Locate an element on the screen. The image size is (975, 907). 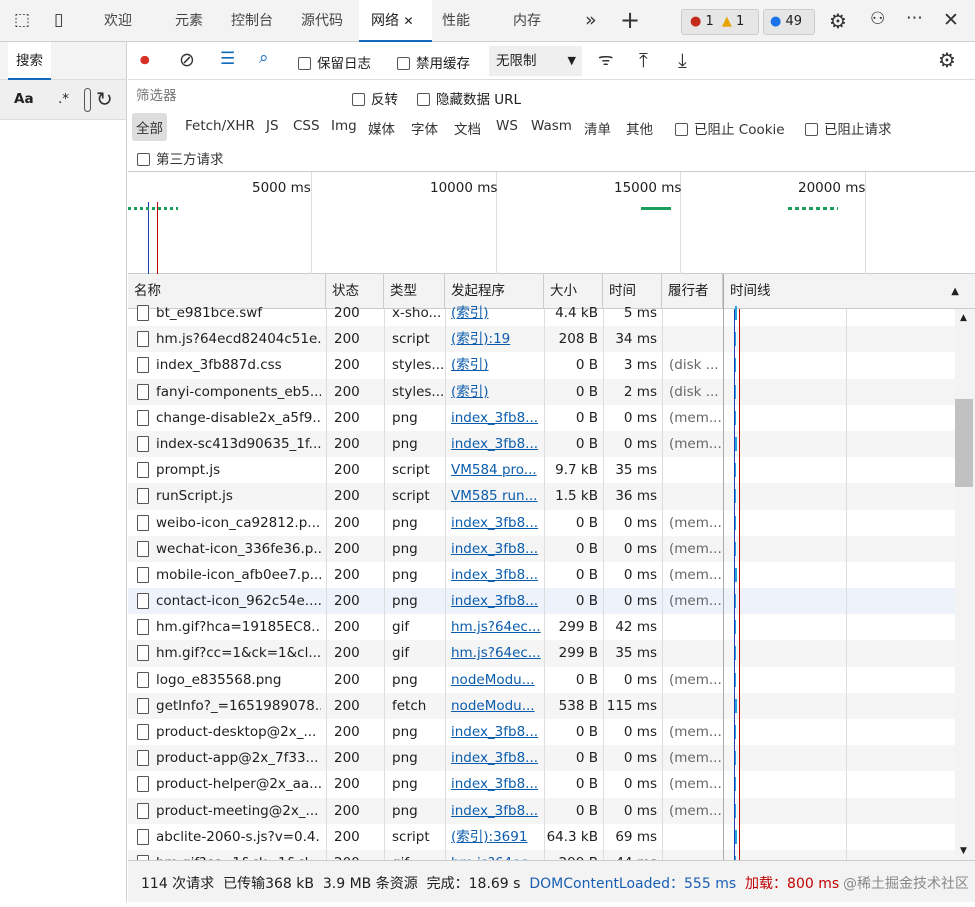
throttling-select: 无限制 ▼ is located at coordinates (535, 61).